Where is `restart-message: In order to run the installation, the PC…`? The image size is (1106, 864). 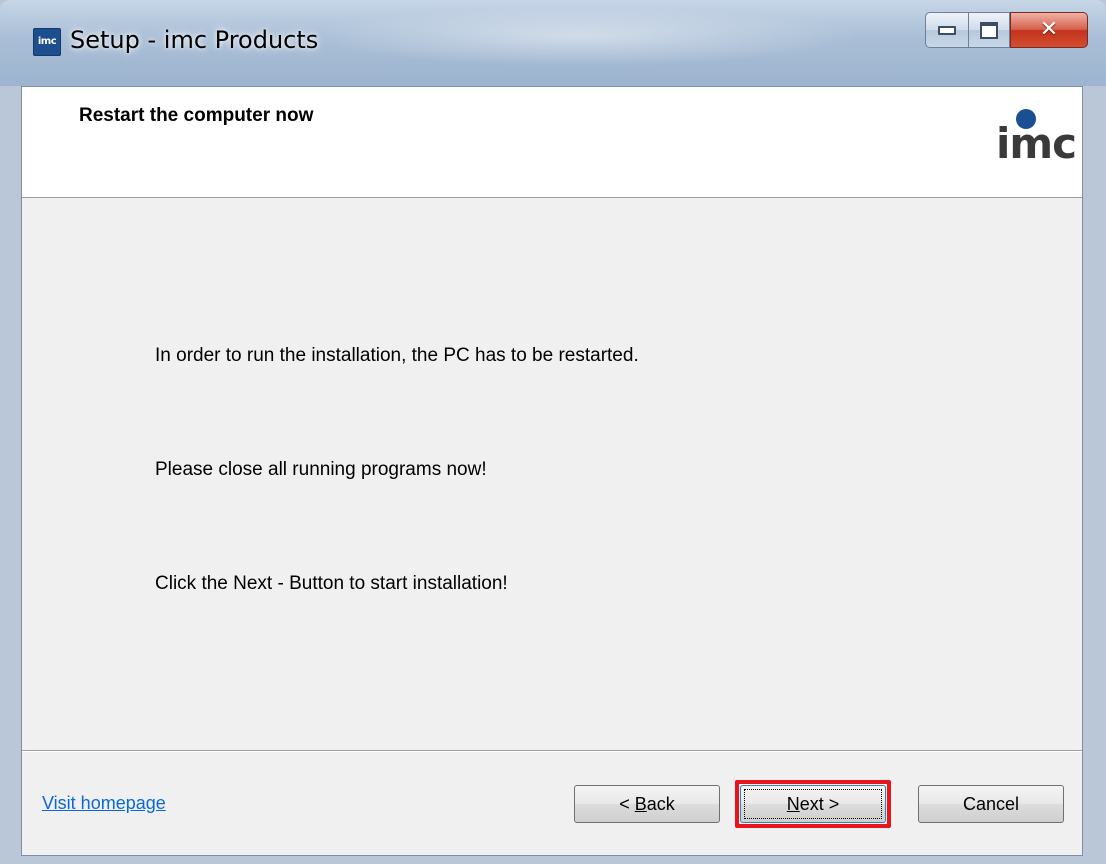
restart-message: In order to run the installation, the PC… is located at coordinates (397, 355).